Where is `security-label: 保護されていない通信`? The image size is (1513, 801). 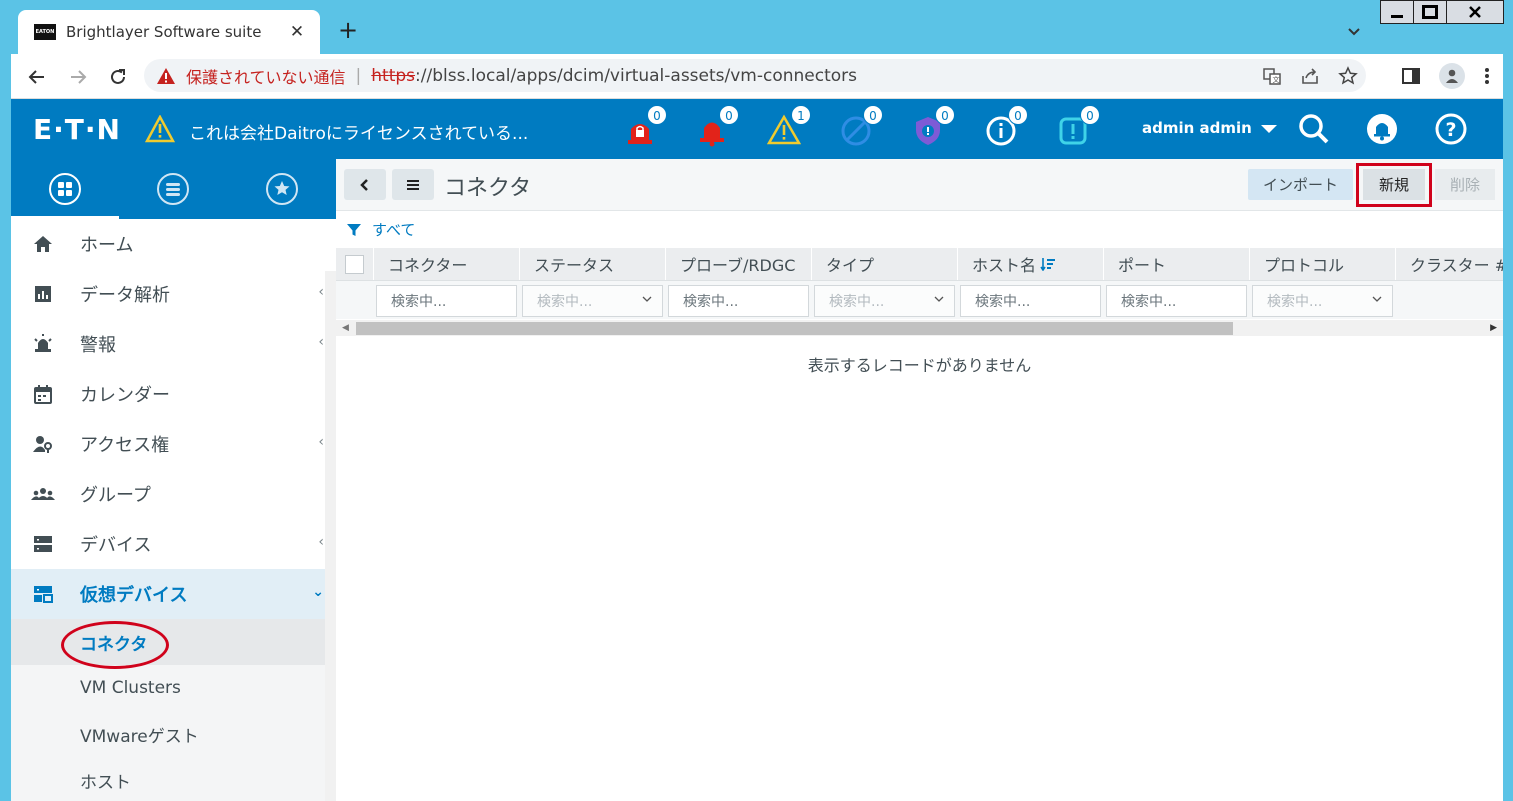
security-label: 保護されていない通信 is located at coordinates (266, 76).